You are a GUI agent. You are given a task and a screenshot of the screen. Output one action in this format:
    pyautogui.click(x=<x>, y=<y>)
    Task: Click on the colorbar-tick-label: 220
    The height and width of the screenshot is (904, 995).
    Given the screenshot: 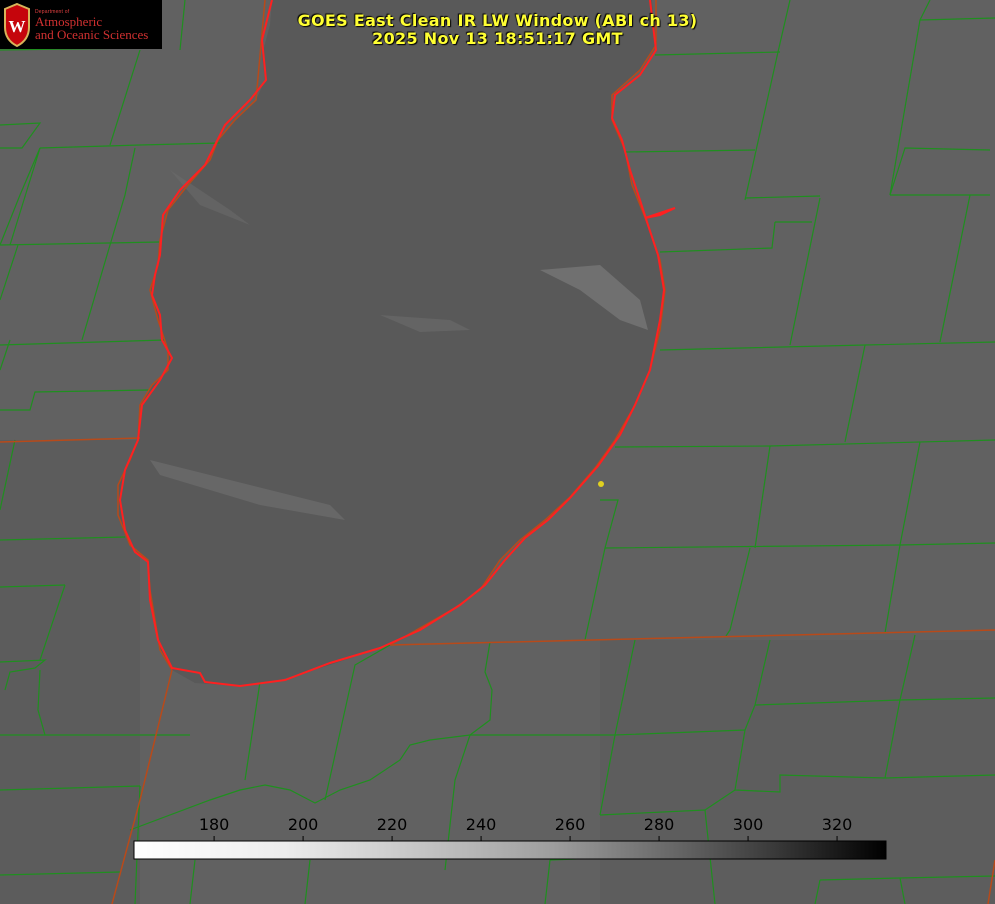 What is the action you would take?
    pyautogui.click(x=392, y=824)
    